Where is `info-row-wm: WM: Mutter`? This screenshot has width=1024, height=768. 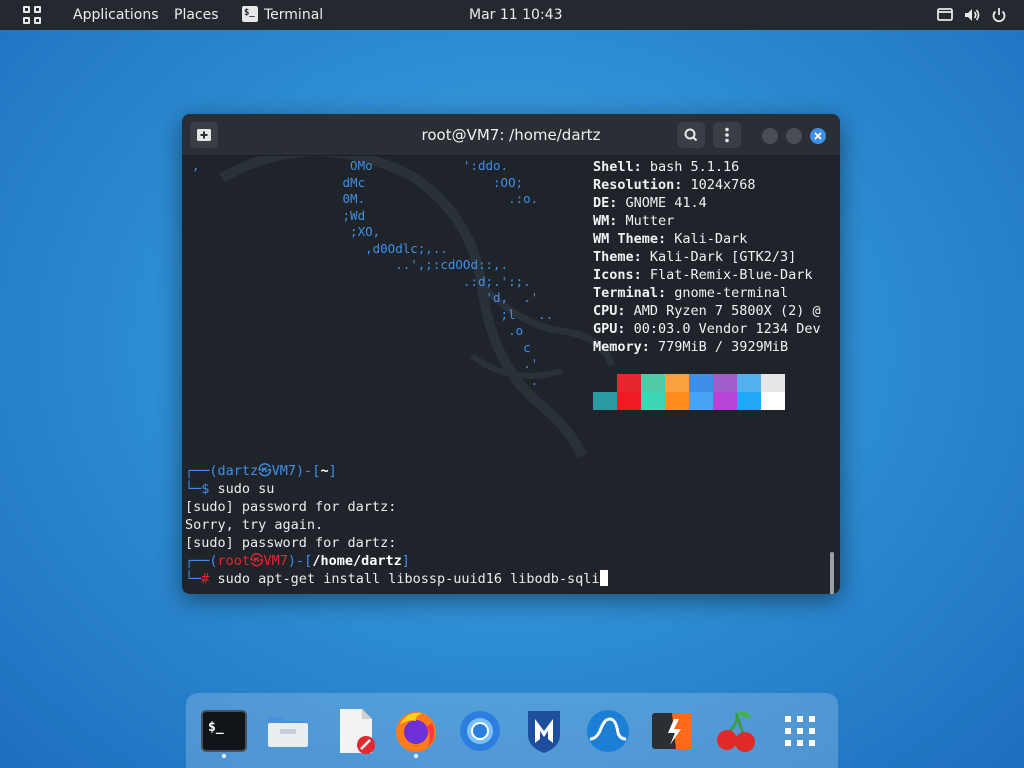
info-row-wm: WM: Mutter is located at coordinates (707, 221).